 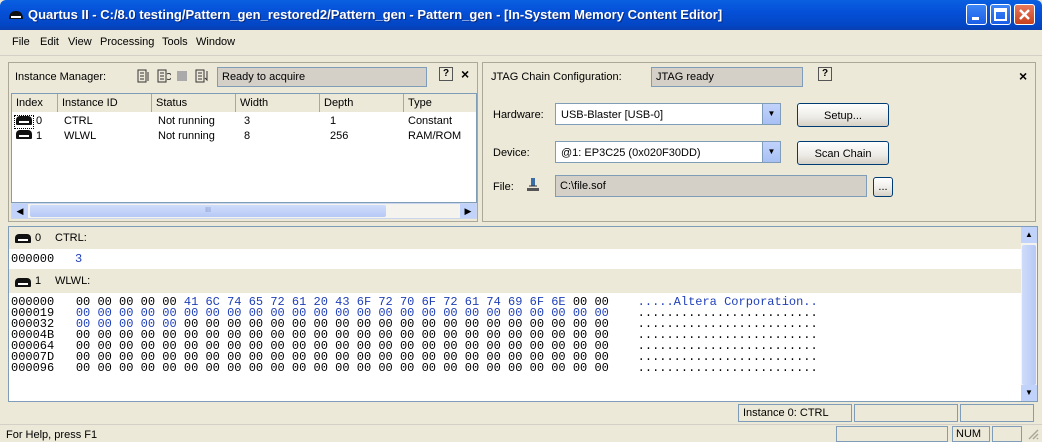 I want to click on scroll-left-icon: ◀, so click(x=20, y=211).